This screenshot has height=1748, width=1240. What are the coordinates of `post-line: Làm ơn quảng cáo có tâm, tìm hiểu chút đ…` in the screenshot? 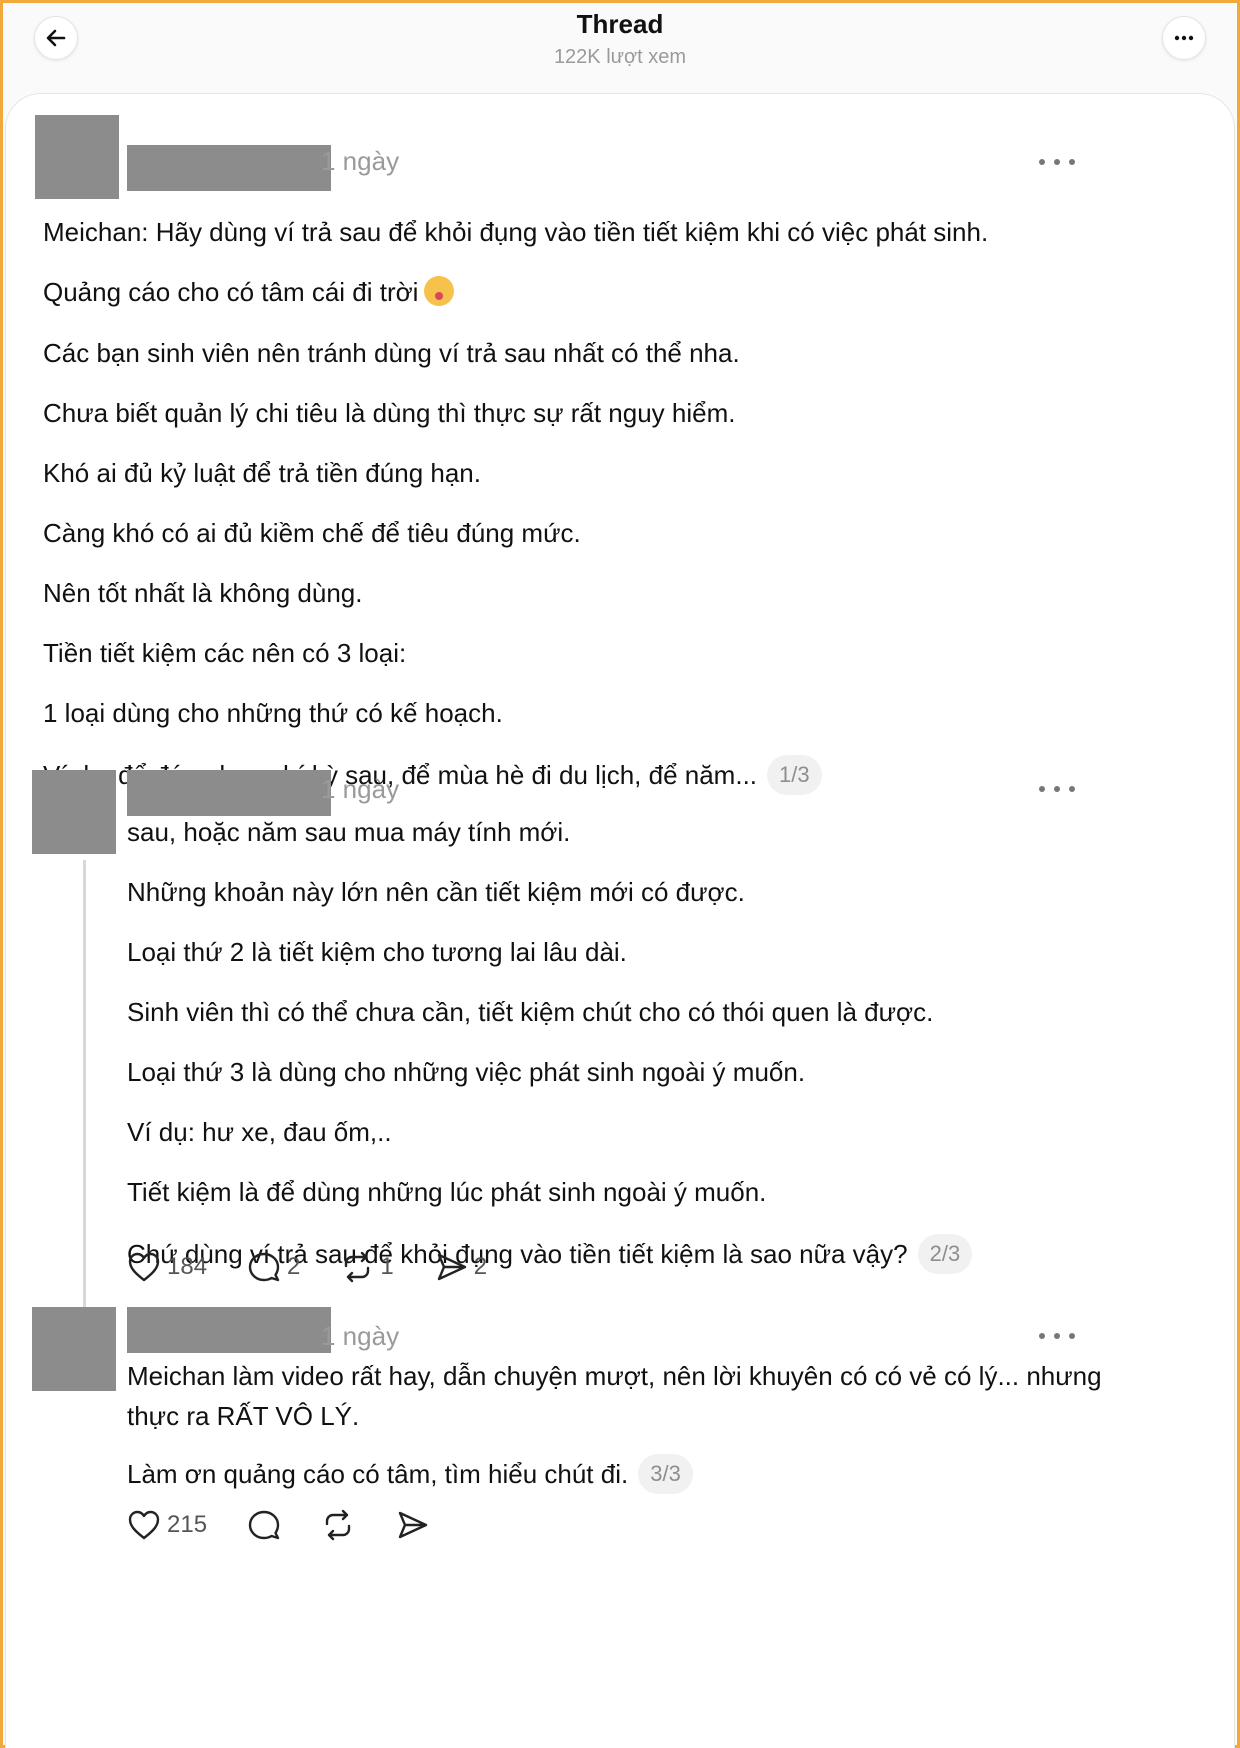 It's located at (627, 1475).